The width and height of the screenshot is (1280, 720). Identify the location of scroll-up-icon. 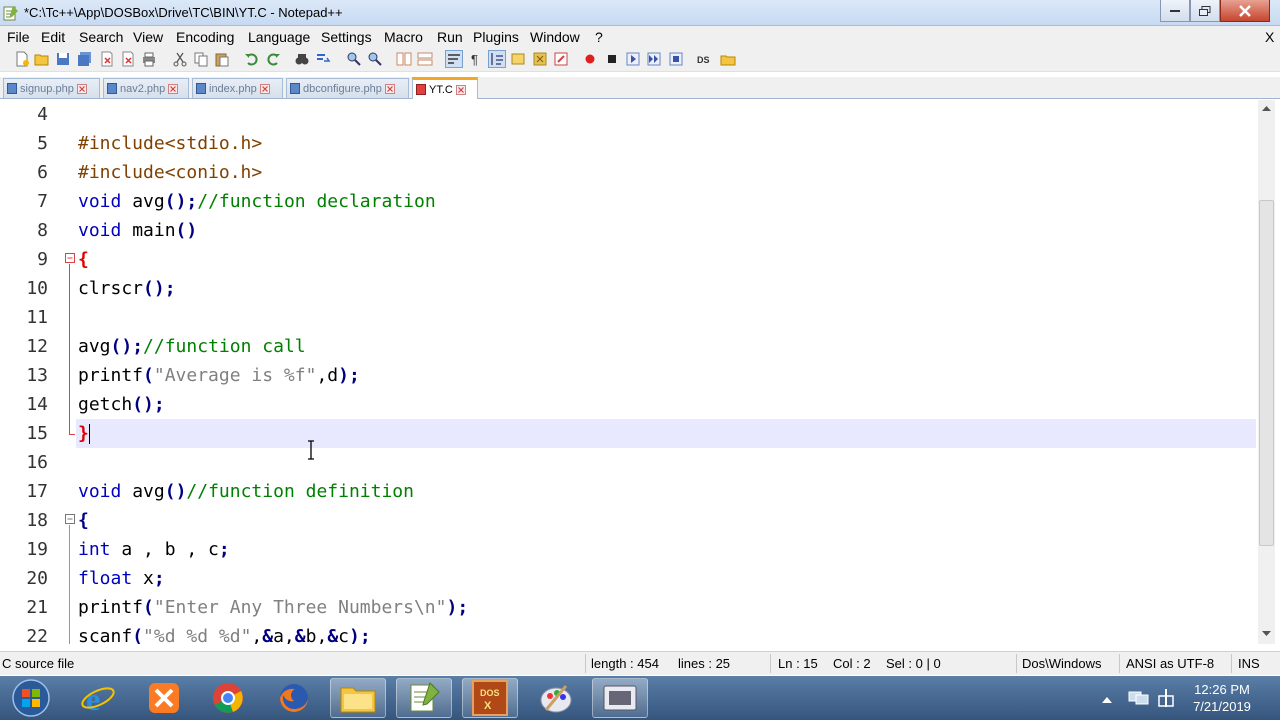
(1266, 108).